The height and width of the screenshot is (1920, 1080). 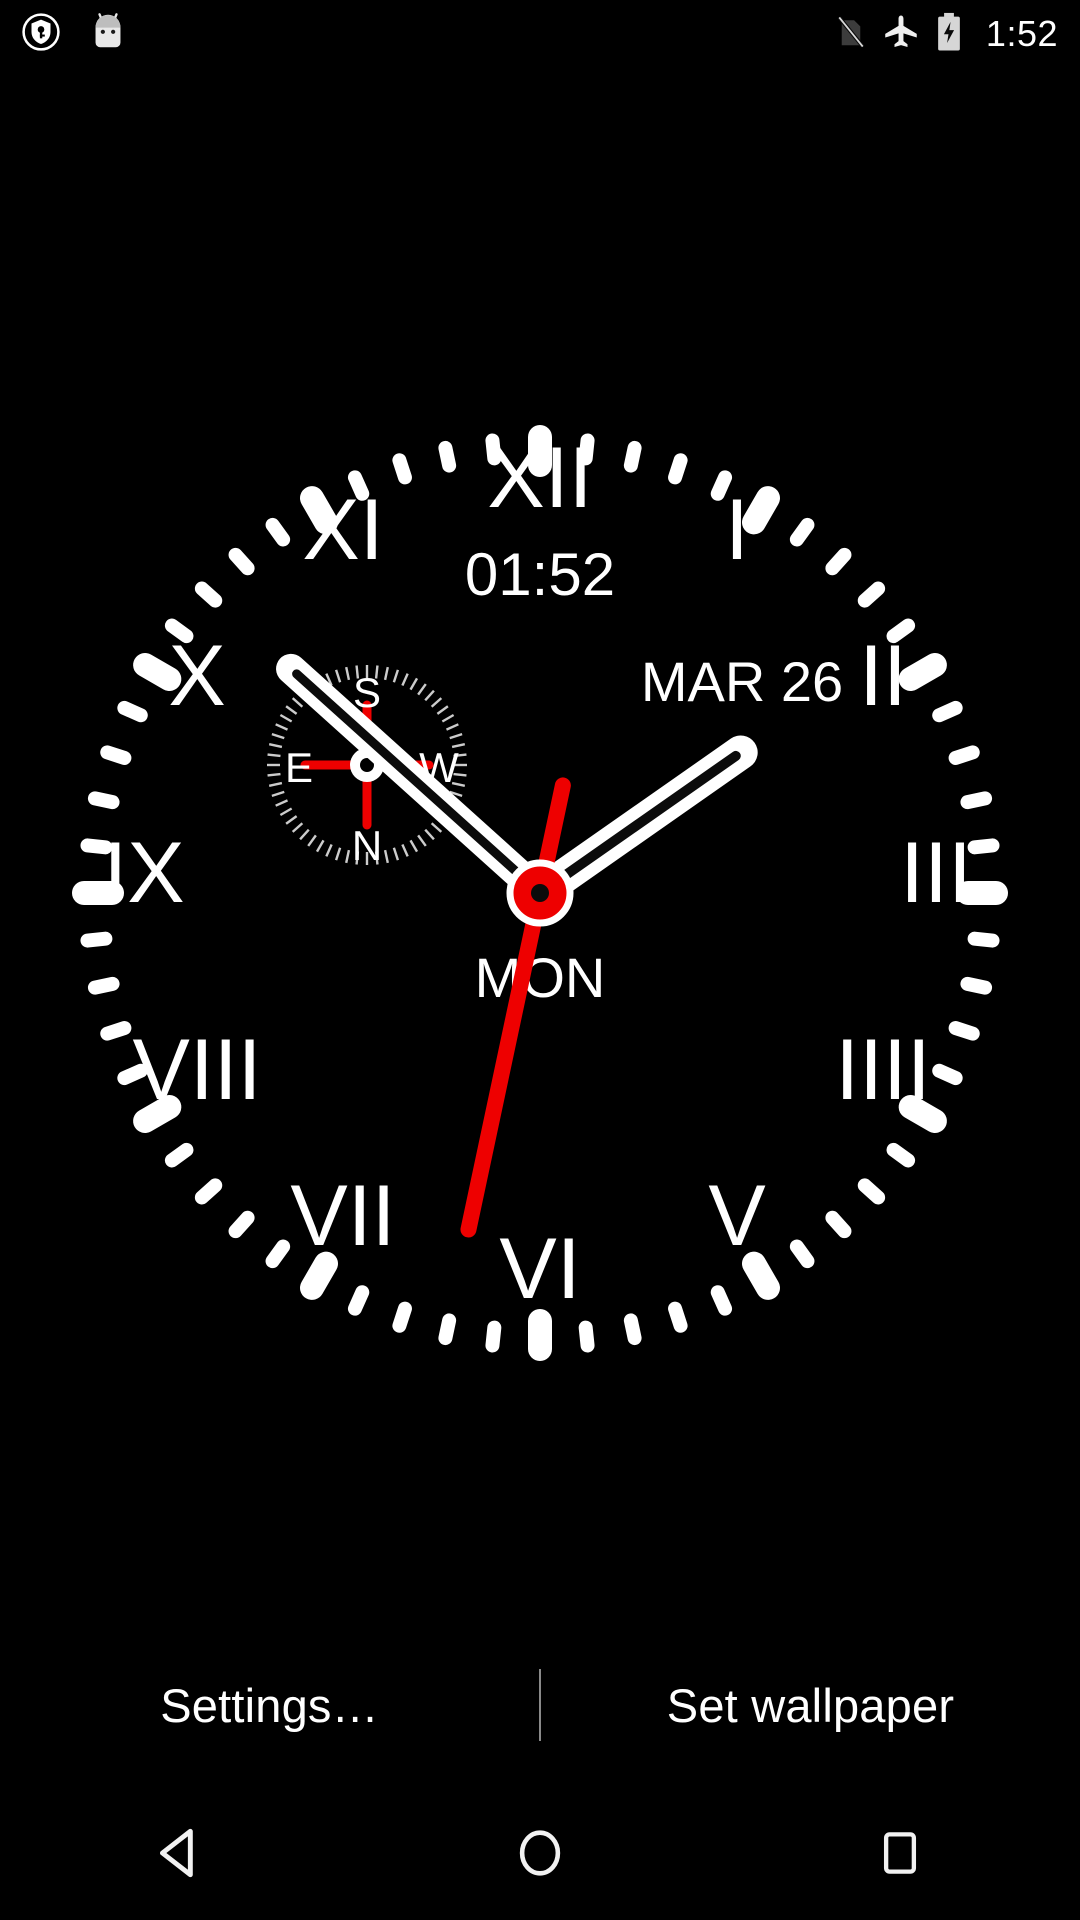 I want to click on recents-button, so click(x=900, y=1855).